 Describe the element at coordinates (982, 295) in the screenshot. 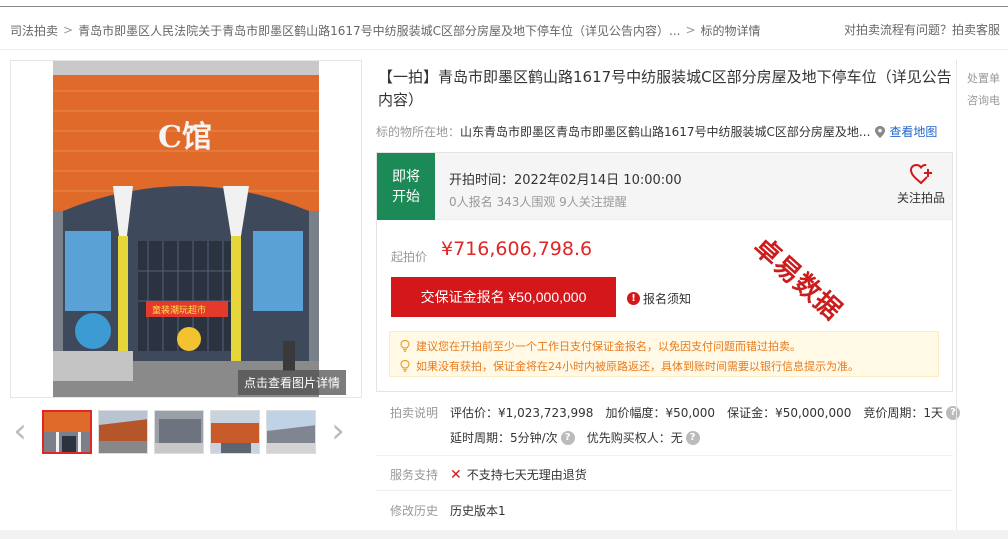

I see `right-sidebar: 处置单 咨询电` at that location.